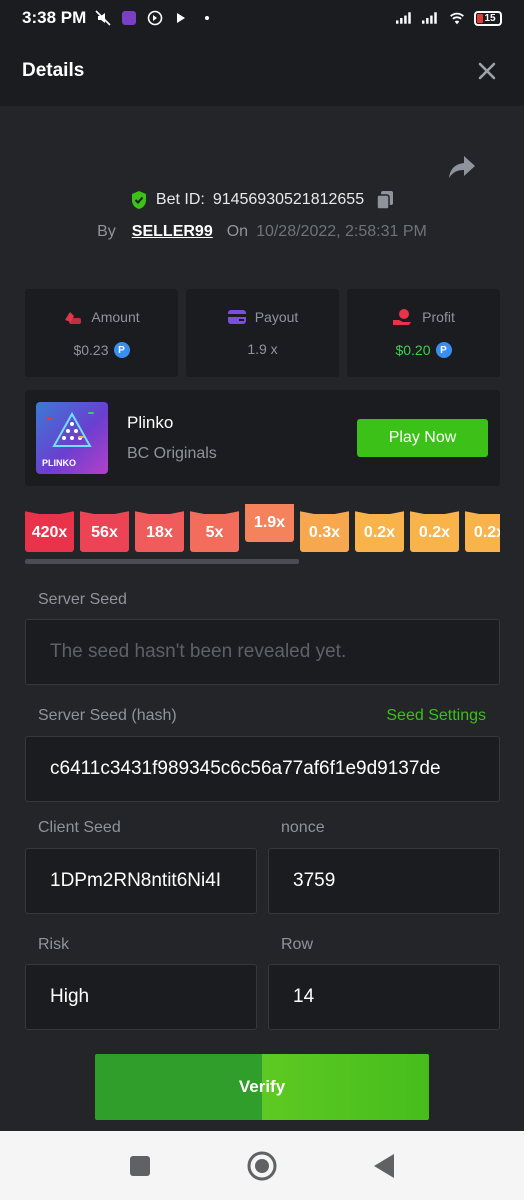 The width and height of the screenshot is (524, 1200). I want to click on bet-id-row: Bet ID: 91456930521812655, so click(262, 200).